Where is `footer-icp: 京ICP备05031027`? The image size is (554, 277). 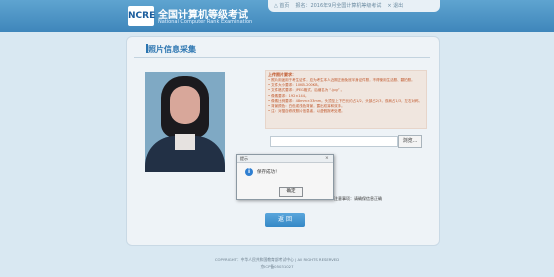
footer-icp: 京ICP备05031027 is located at coordinates (277, 266).